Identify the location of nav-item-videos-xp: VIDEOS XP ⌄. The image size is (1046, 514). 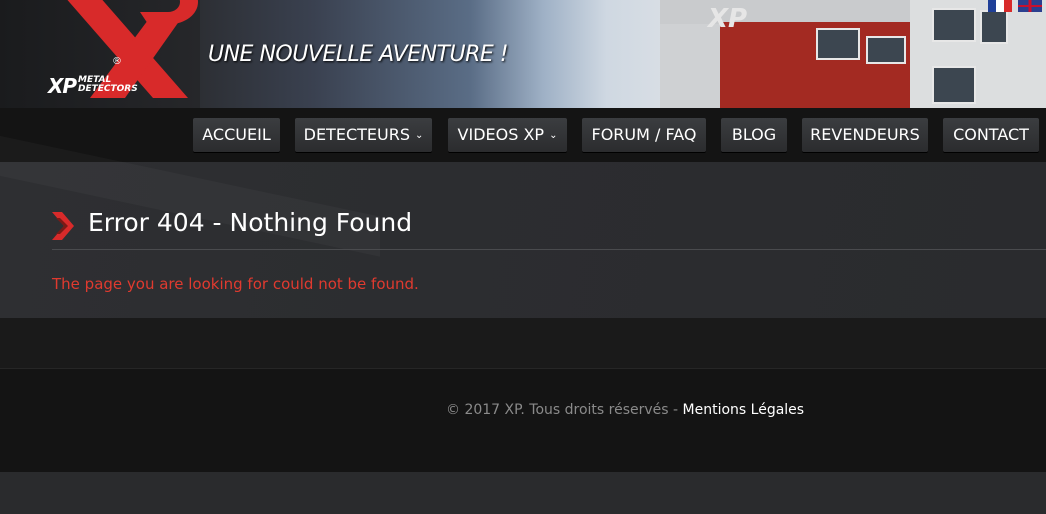
(507, 135).